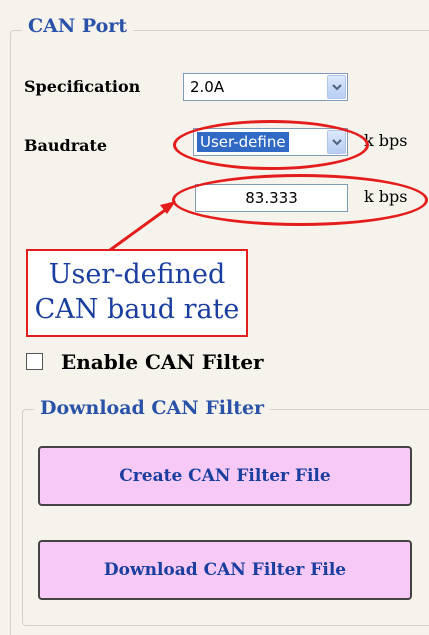  I want to click on callout-line-1: User-defined, so click(137, 274).